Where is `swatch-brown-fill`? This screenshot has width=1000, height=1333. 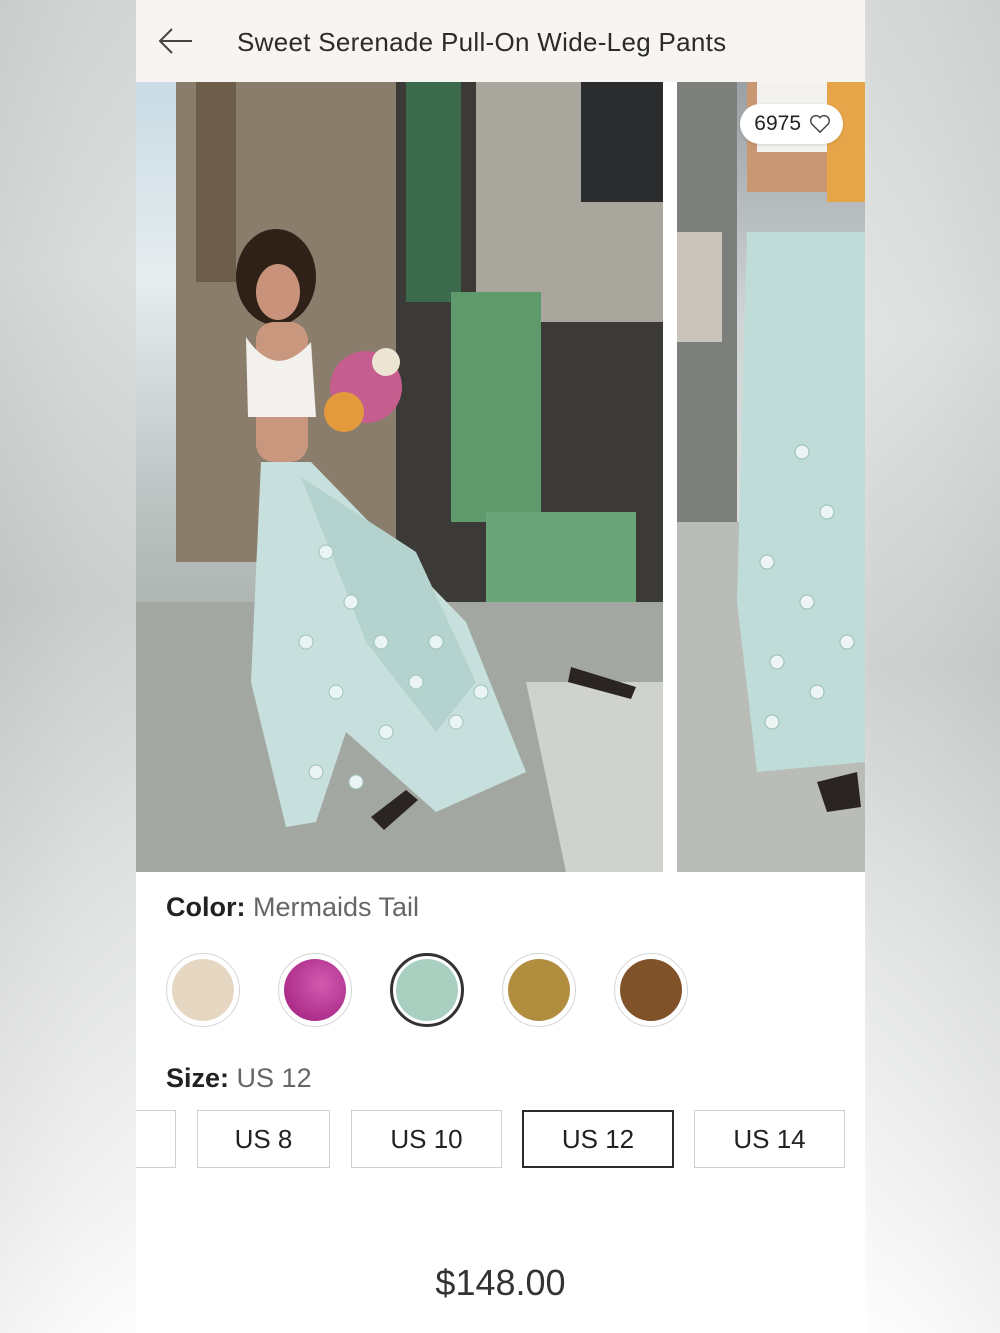
swatch-brown-fill is located at coordinates (651, 990).